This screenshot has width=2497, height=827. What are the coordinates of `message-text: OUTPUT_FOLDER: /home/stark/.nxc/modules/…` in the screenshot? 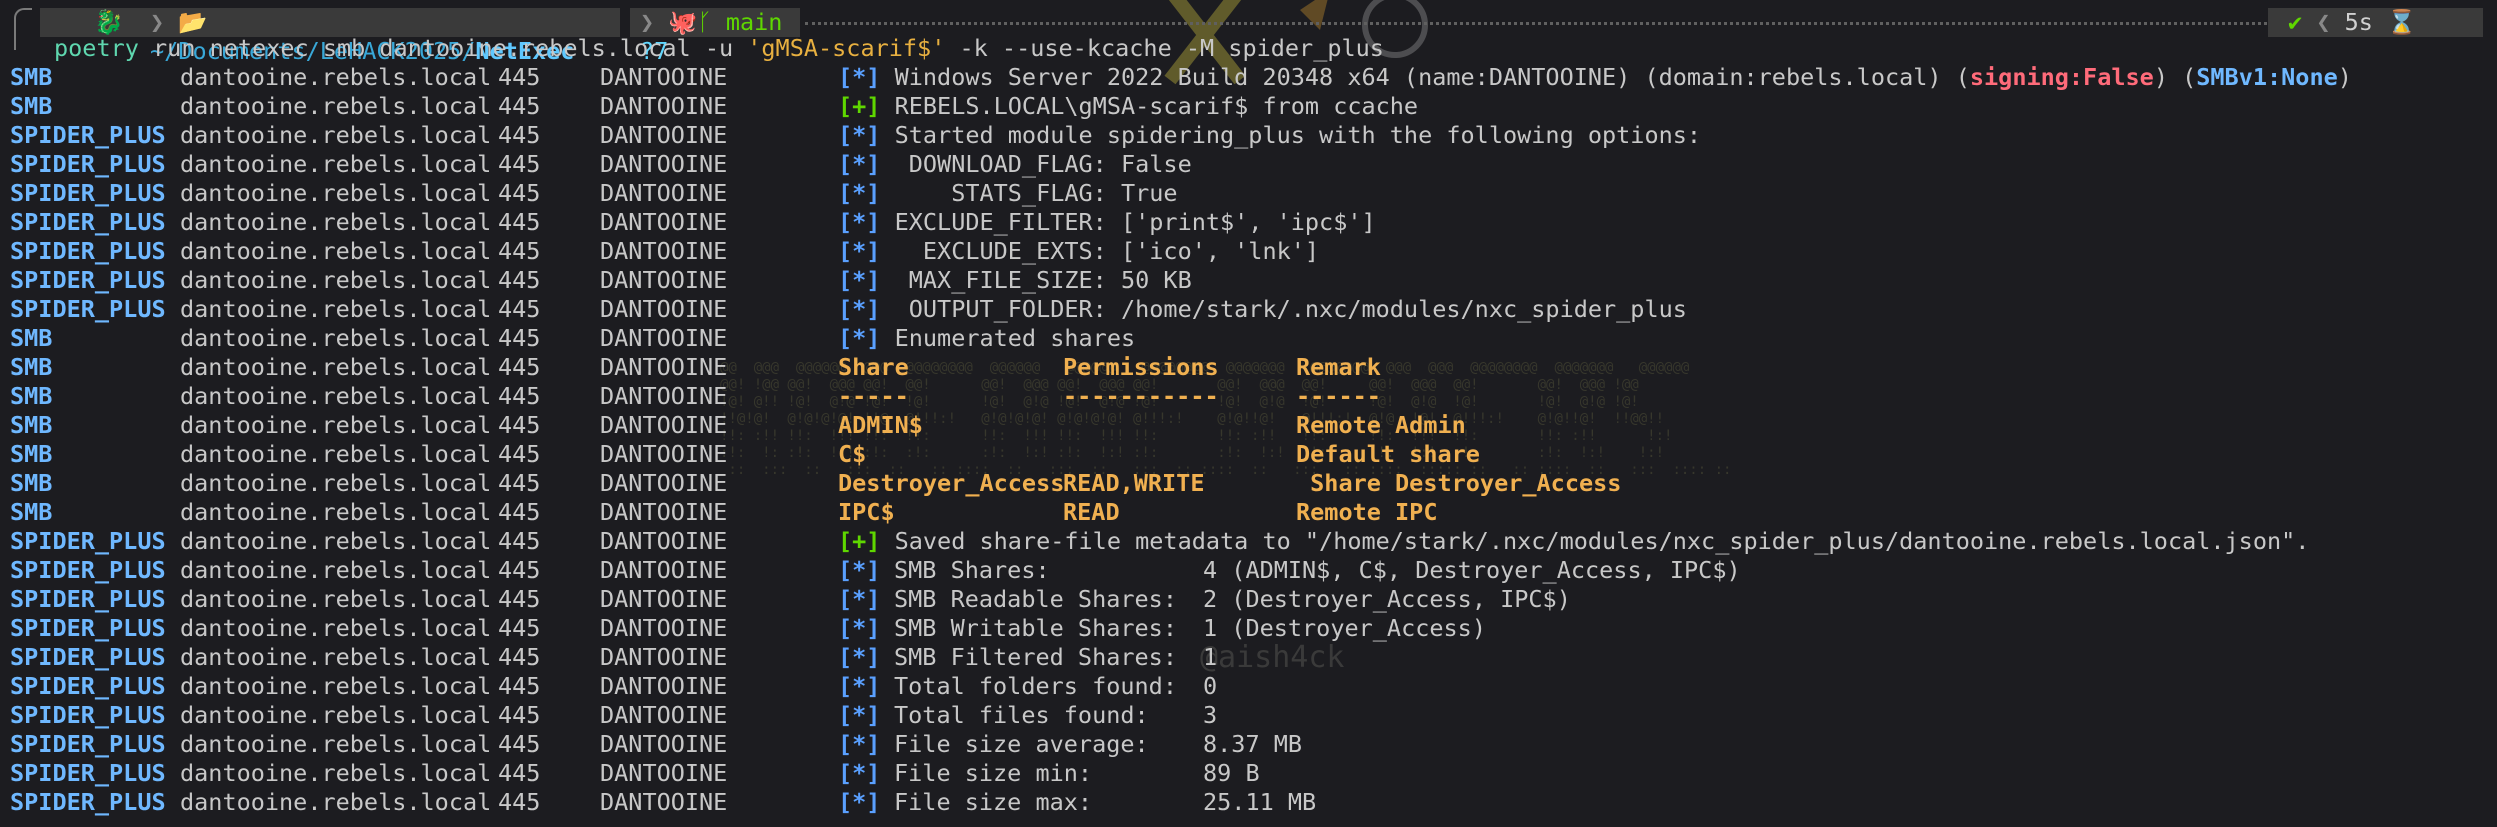 It's located at (1283, 309).